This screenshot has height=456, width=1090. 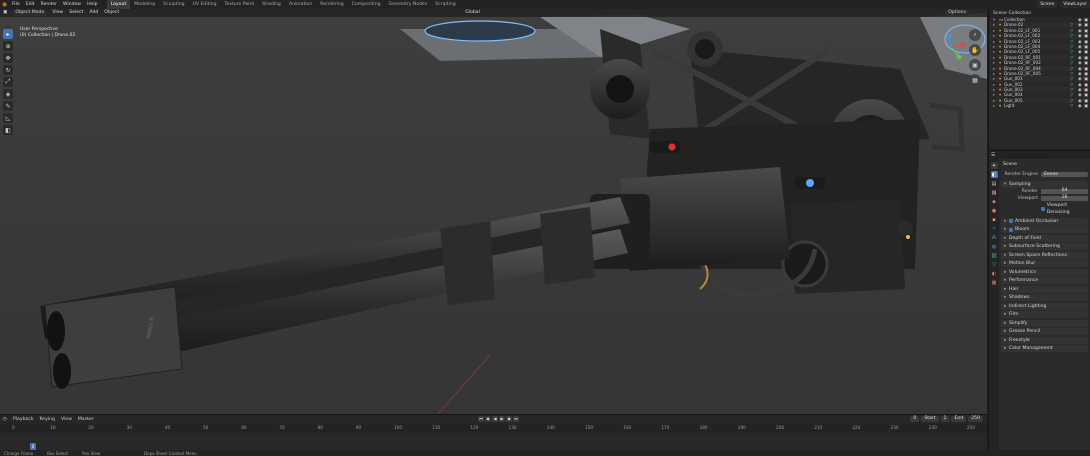 What do you see at coordinates (994, 282) in the screenshot?
I see `texture-tab-icon: ▩` at bounding box center [994, 282].